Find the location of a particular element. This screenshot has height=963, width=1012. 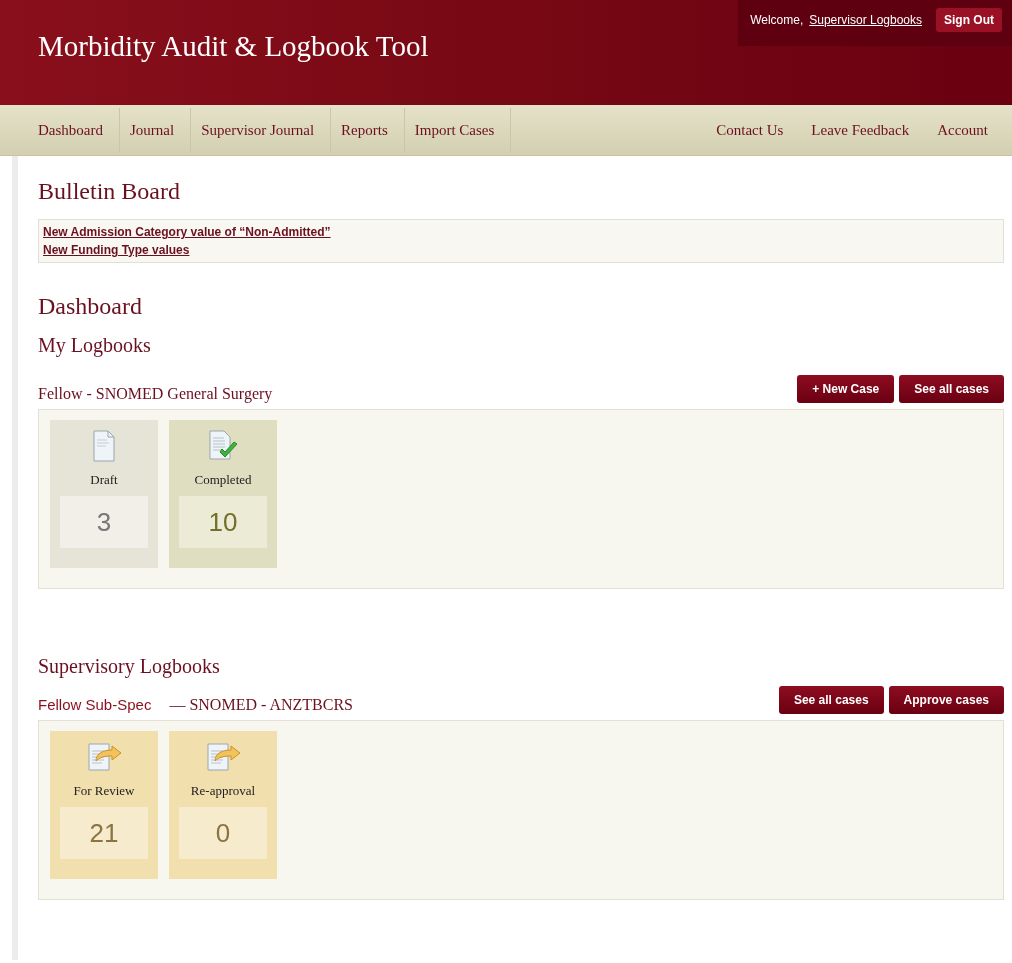

welcome-text: Welcome, is located at coordinates (777, 20).